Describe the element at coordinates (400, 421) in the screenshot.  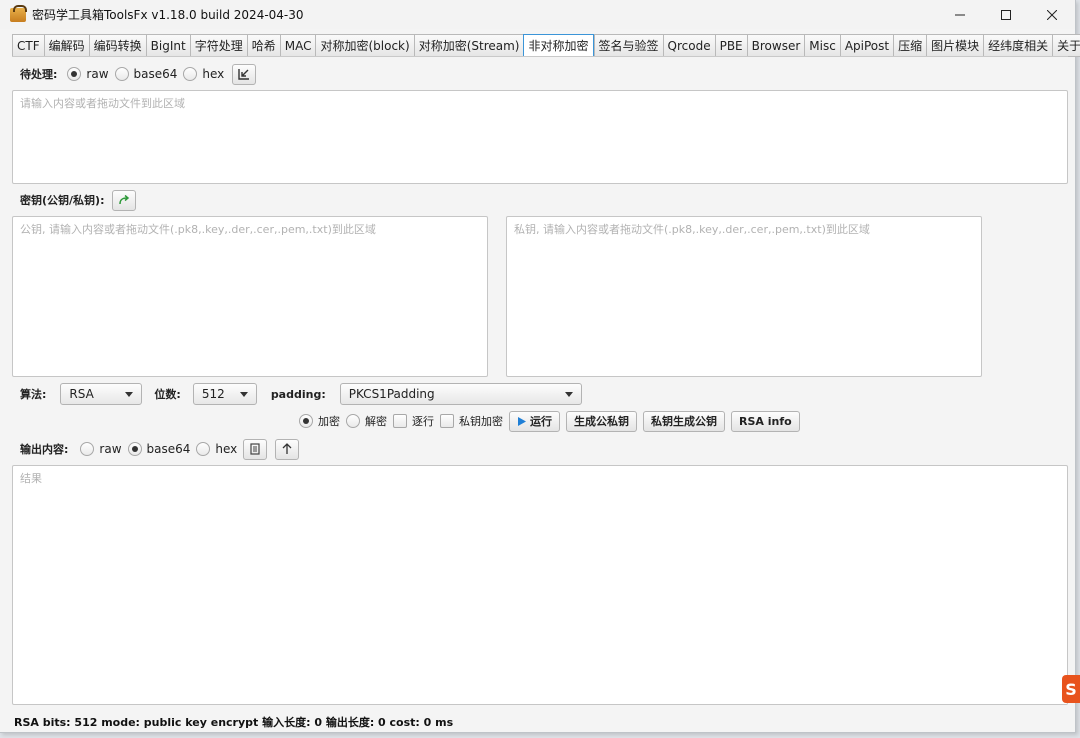
I see `line-by-line-checkbox` at that location.